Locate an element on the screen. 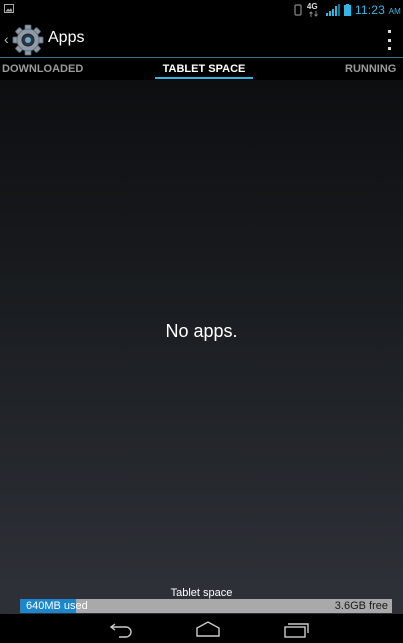  selected-tab-indicator is located at coordinates (204, 78).